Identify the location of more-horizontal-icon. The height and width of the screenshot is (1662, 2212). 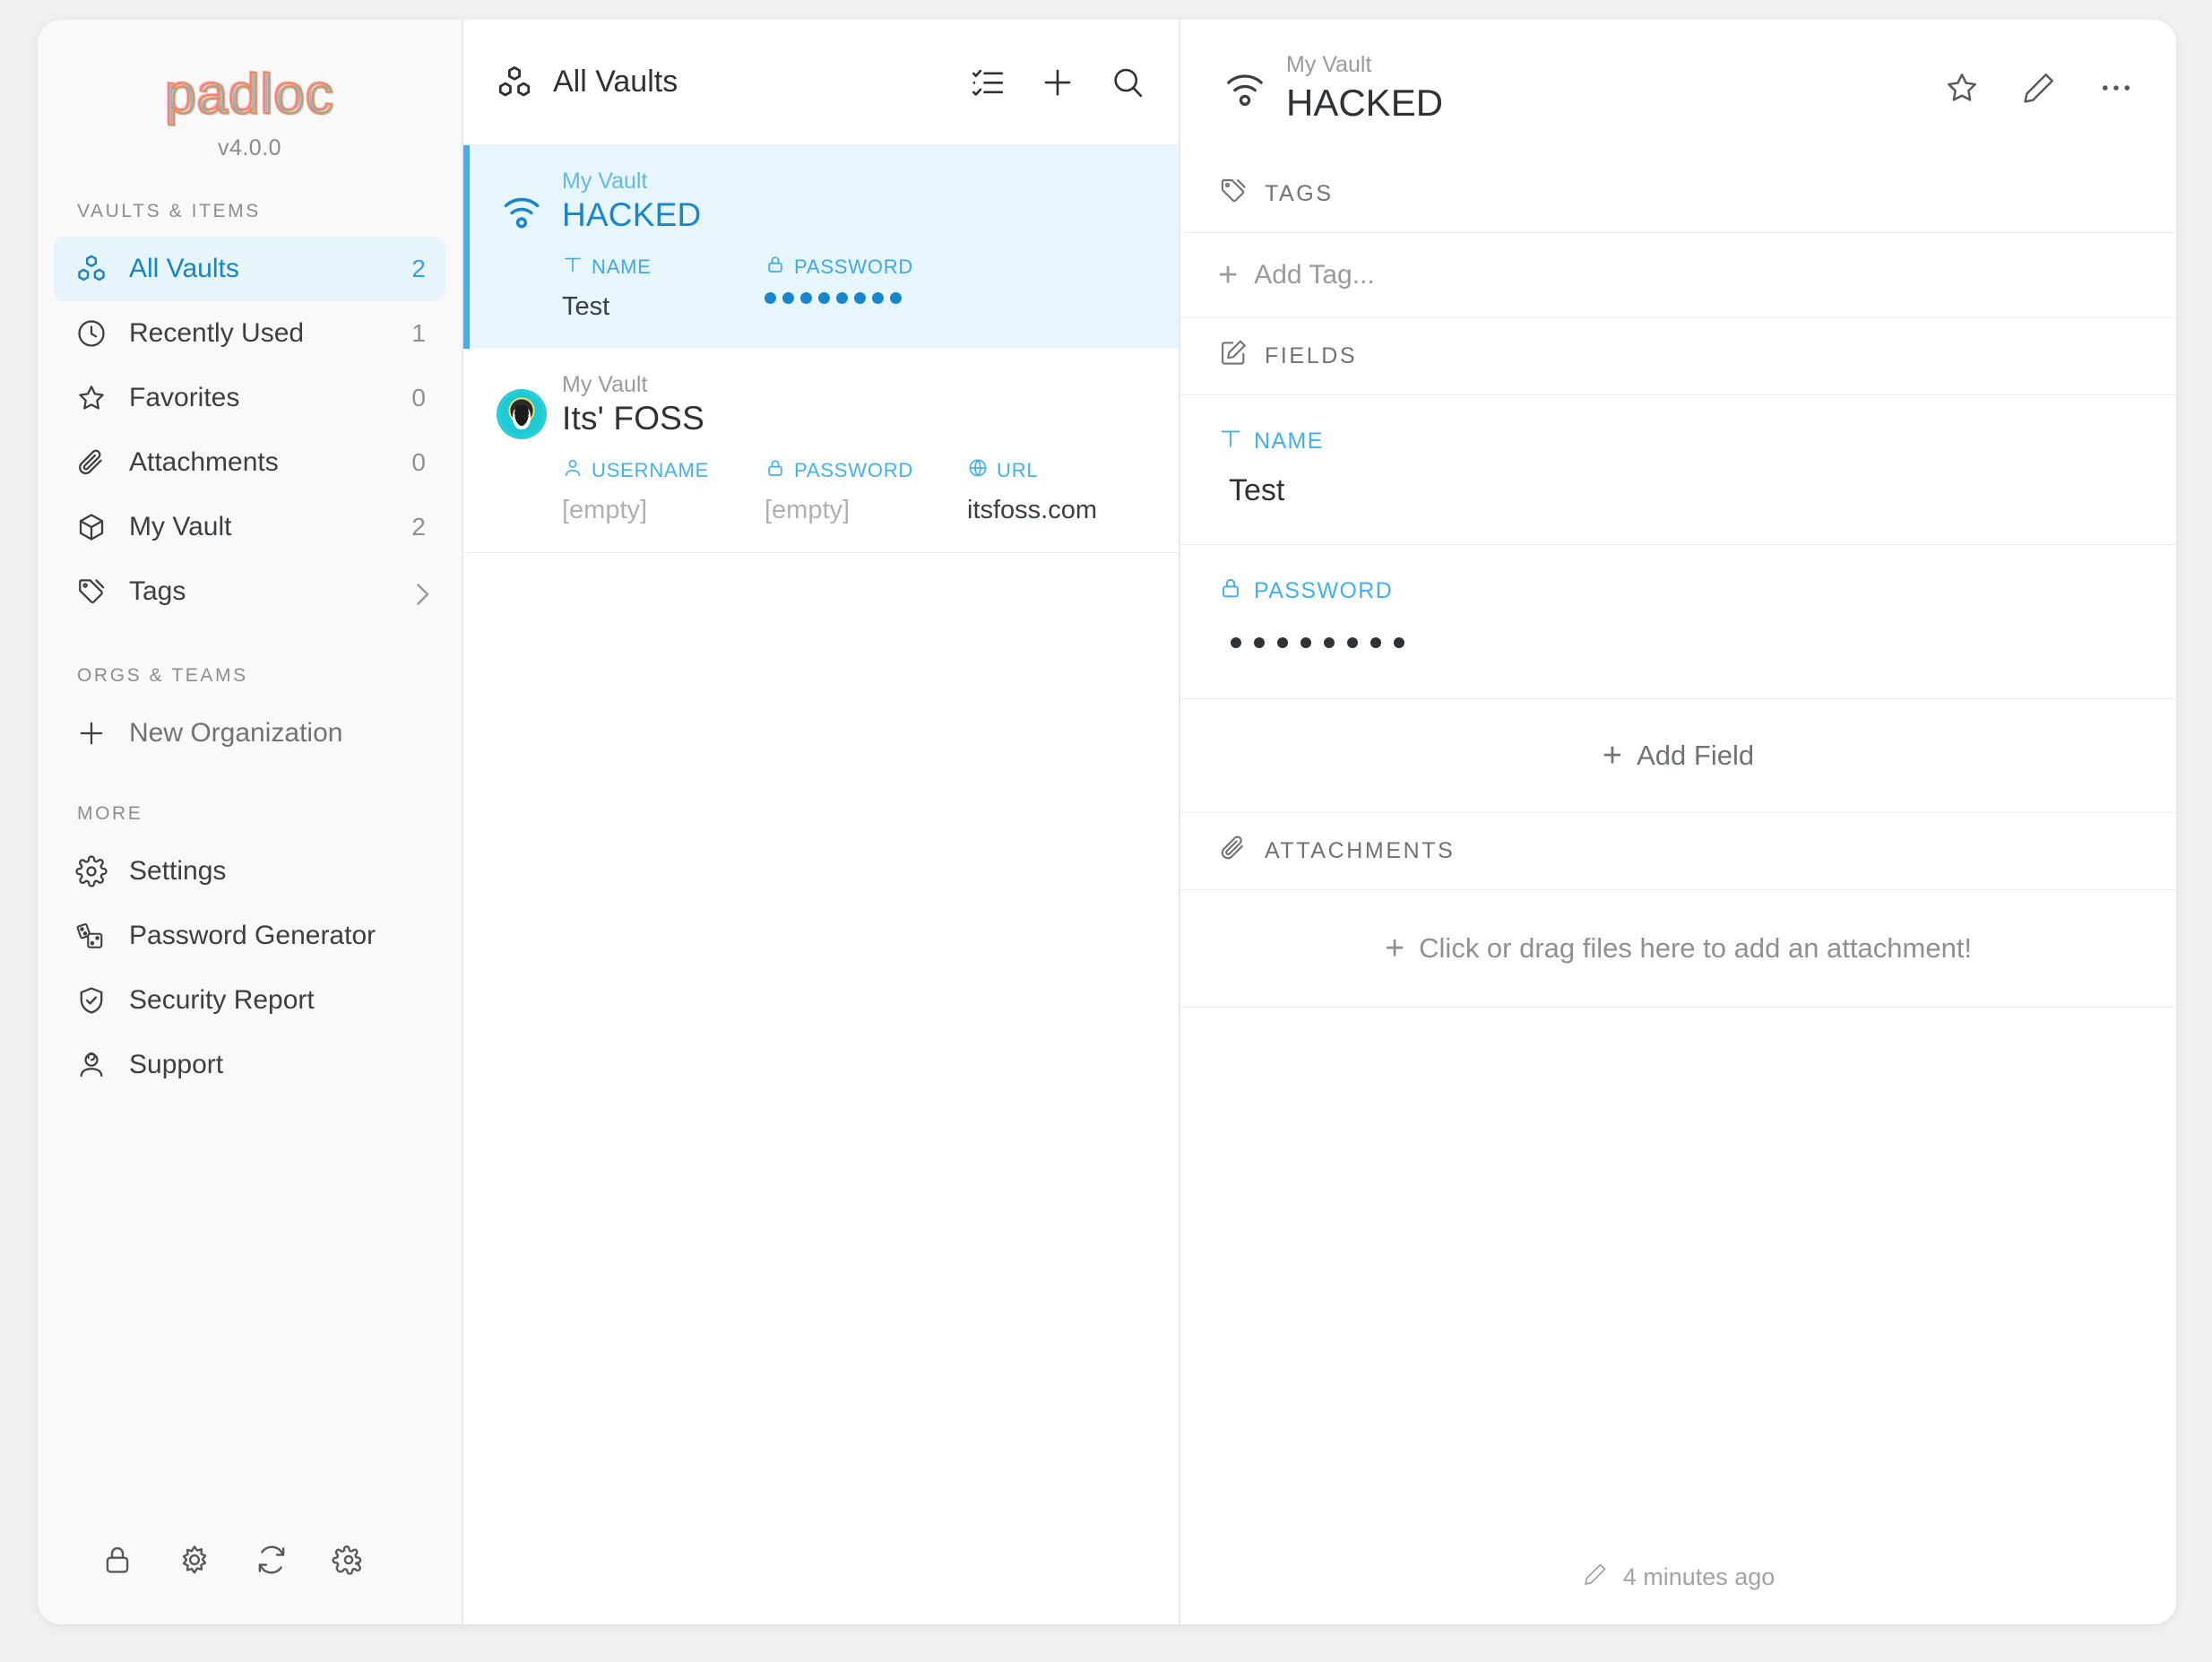
(2116, 88).